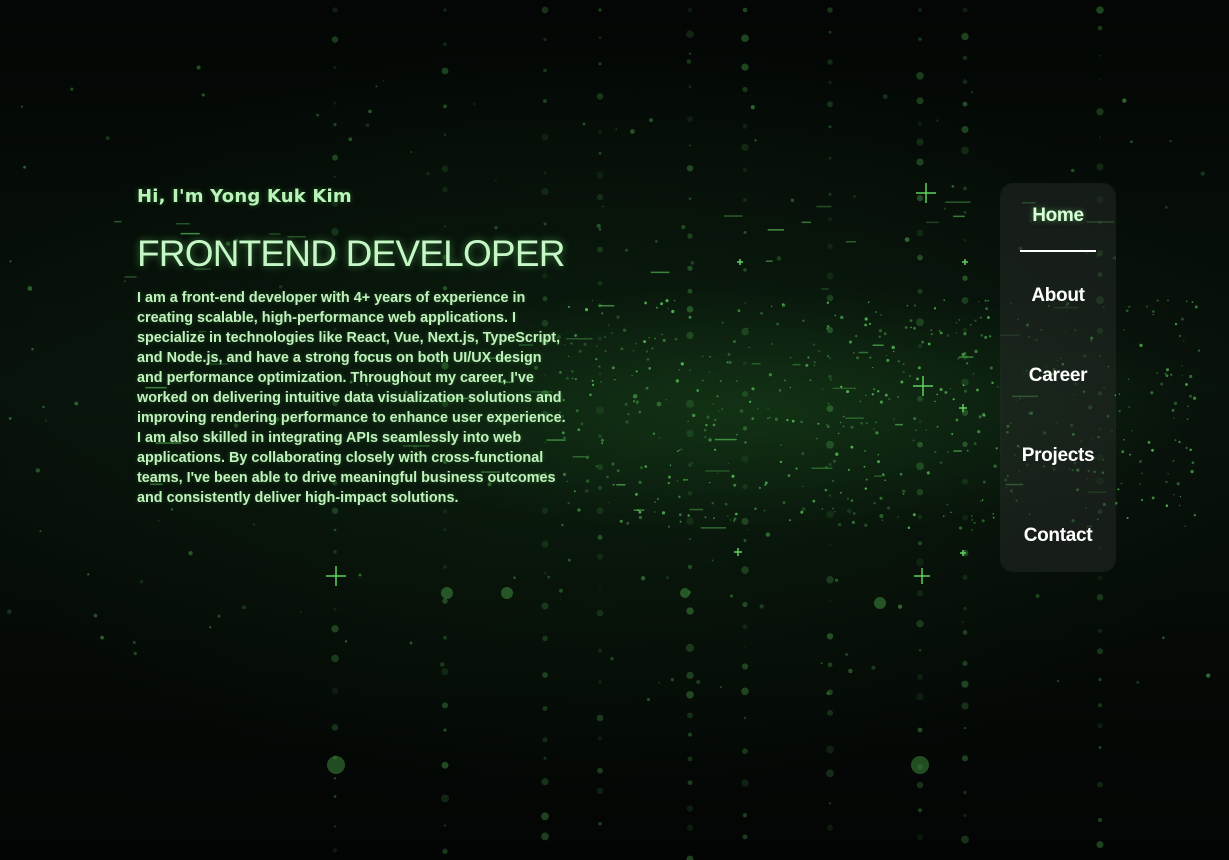 The image size is (1229, 860). Describe the element at coordinates (1058, 536) in the screenshot. I see `nav-contact-link: Contact` at that location.